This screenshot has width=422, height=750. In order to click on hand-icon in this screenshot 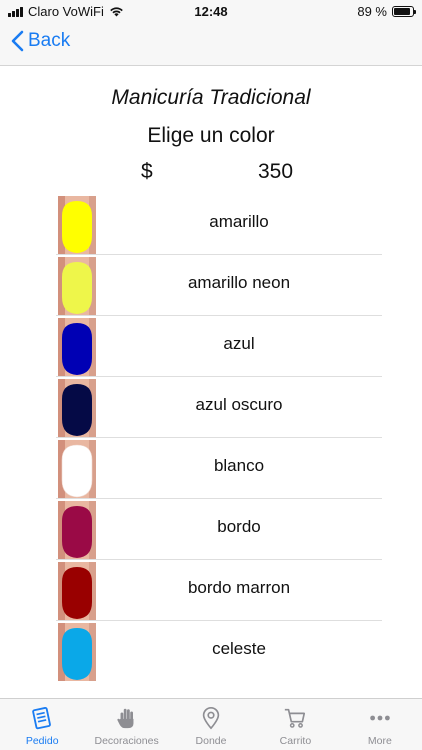, I will do `click(127, 718)`.